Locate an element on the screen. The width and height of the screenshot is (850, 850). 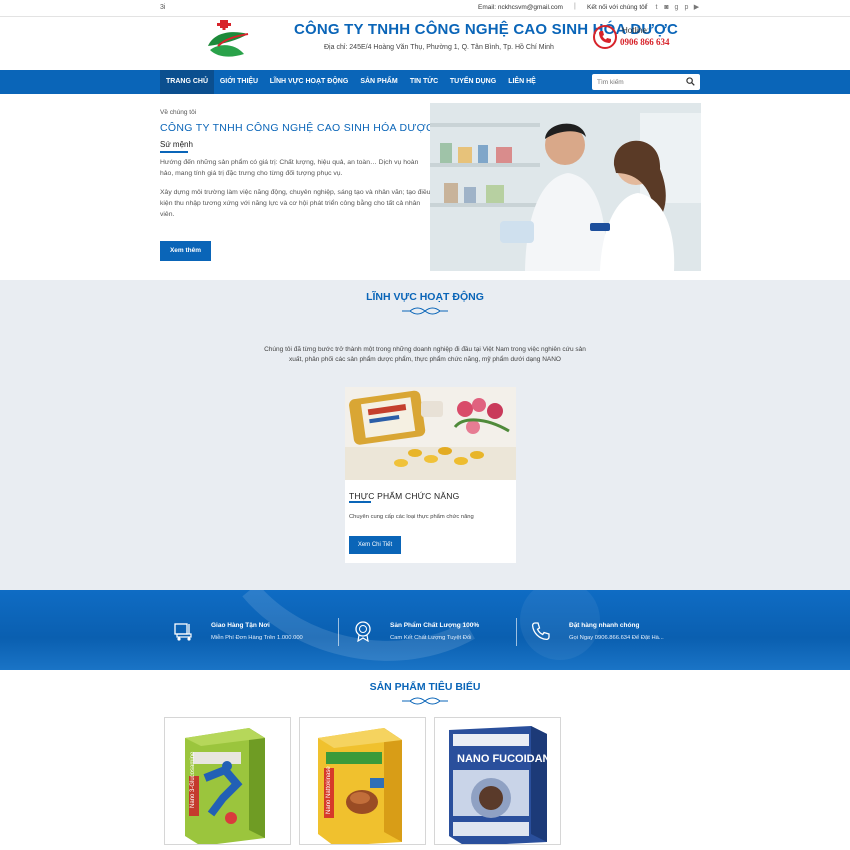
product-card: Nano Nattokinase is located at coordinates (362, 781).